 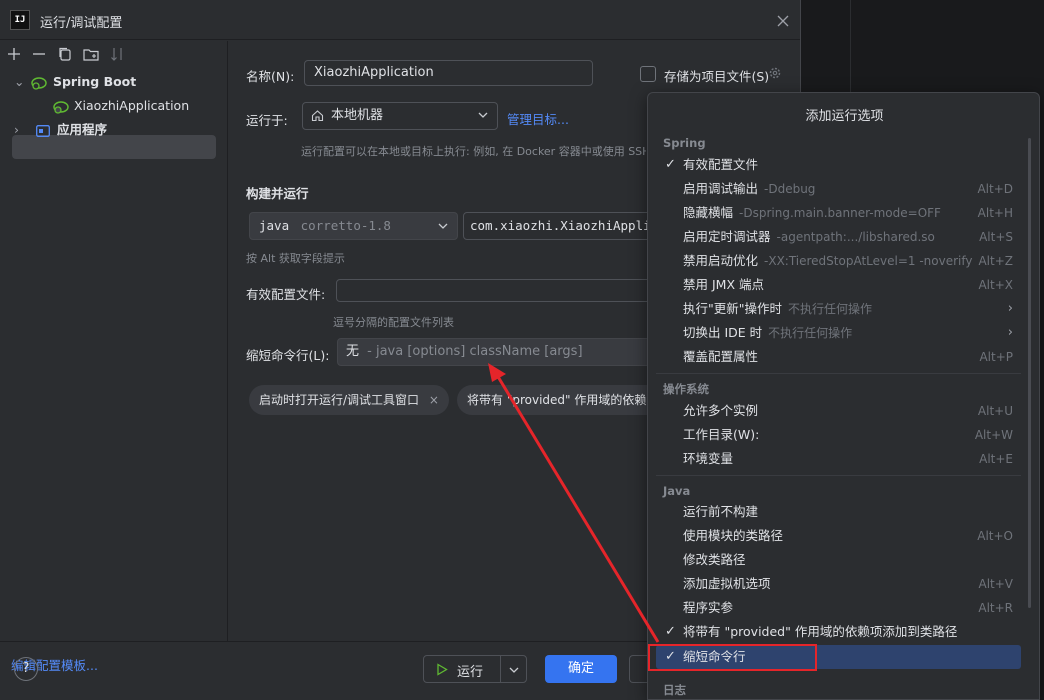 I want to click on highlight-box, so click(x=732, y=657).